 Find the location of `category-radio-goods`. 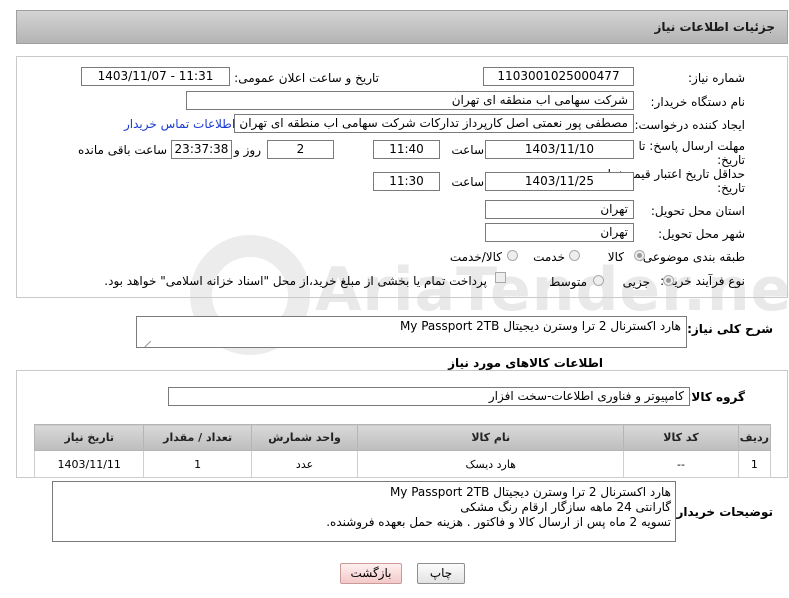

category-radio-goods is located at coordinates (639, 255).